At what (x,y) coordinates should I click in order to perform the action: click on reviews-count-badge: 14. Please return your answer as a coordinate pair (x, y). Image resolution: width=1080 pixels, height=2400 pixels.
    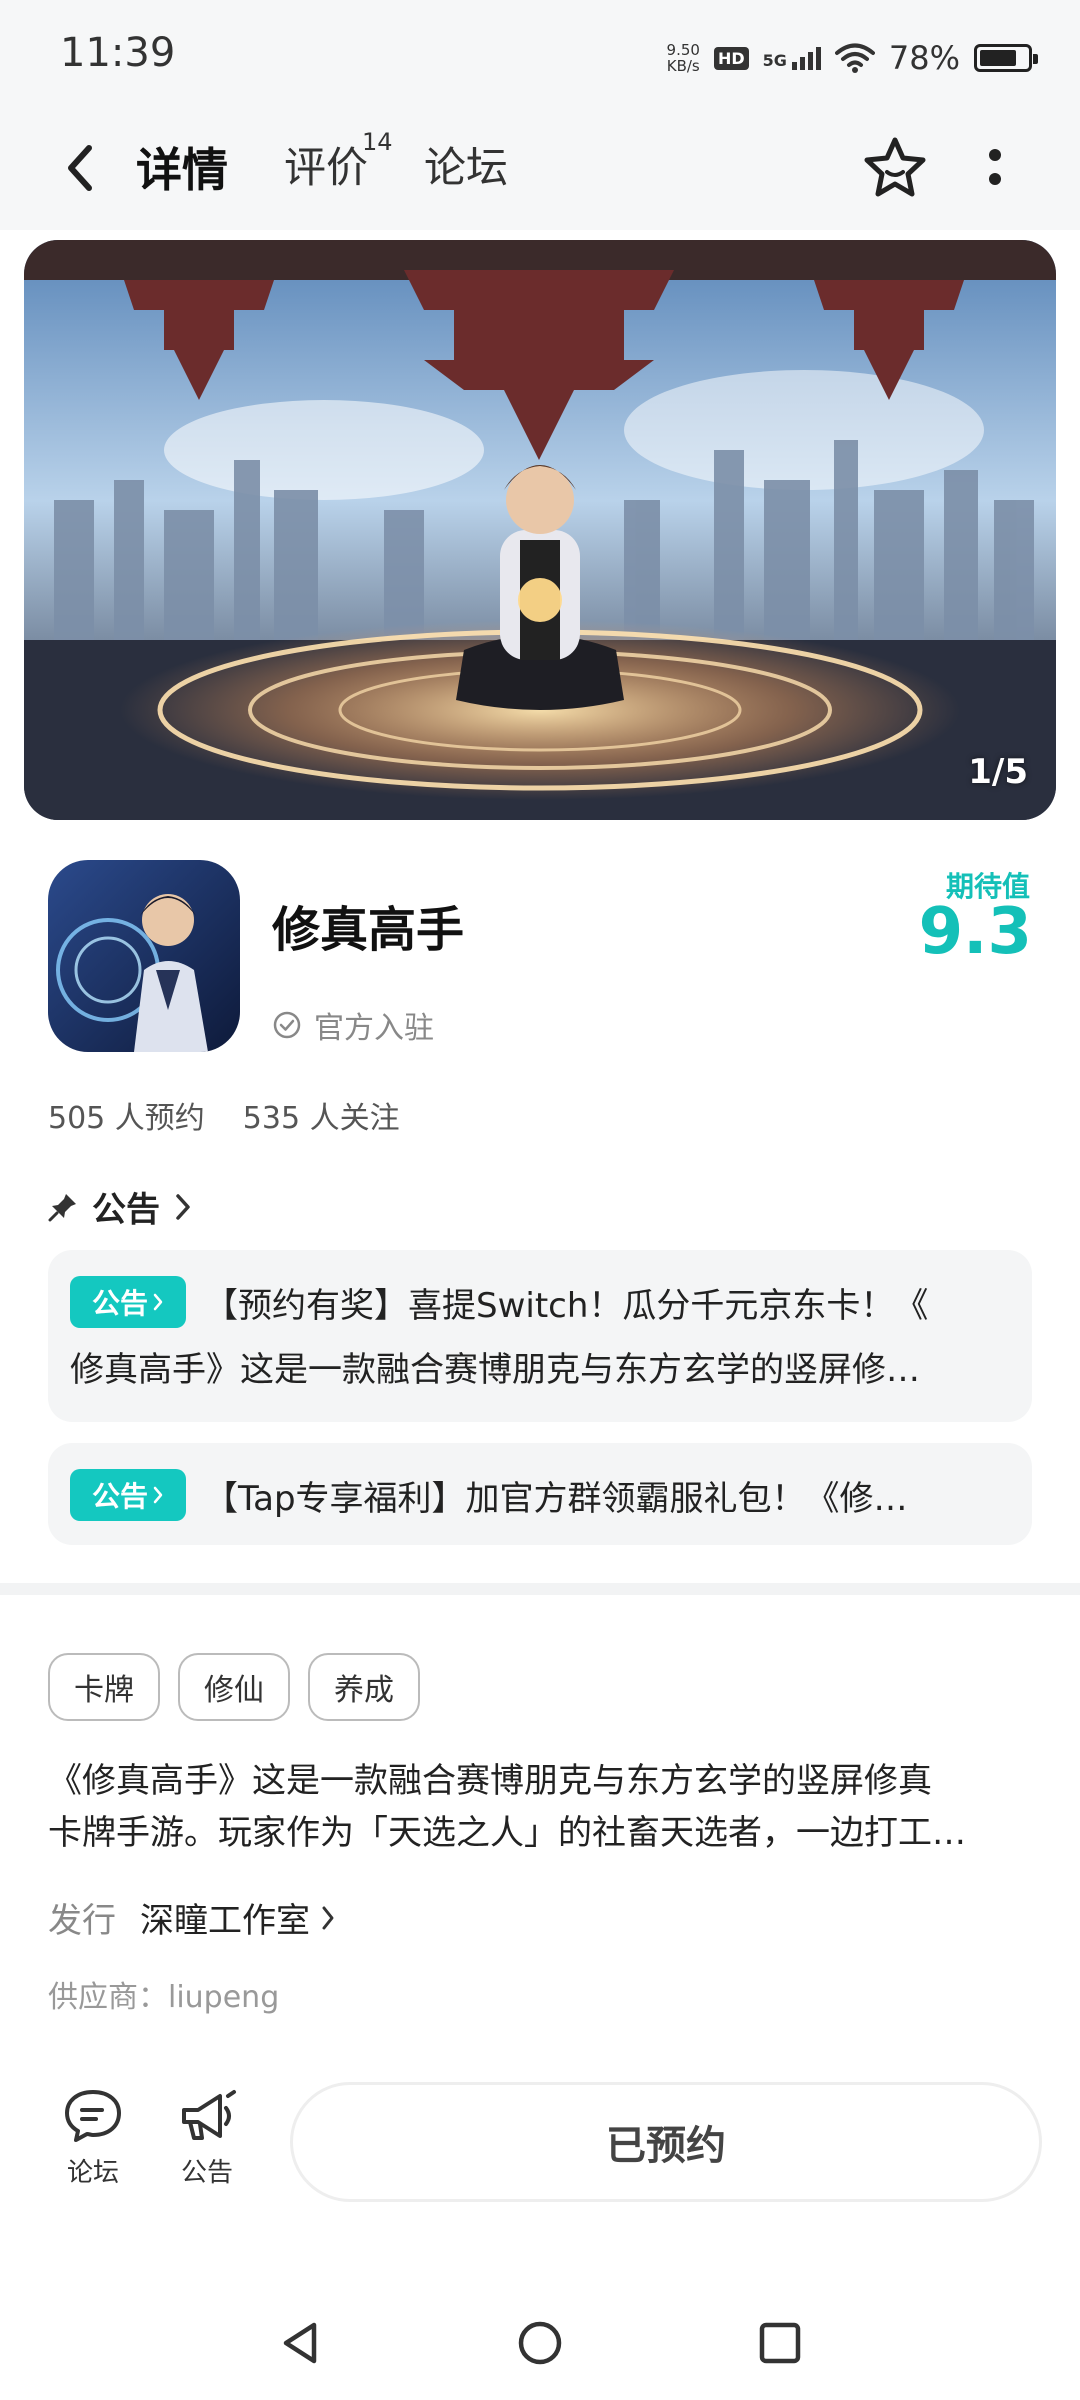
    Looking at the image, I should click on (377, 142).